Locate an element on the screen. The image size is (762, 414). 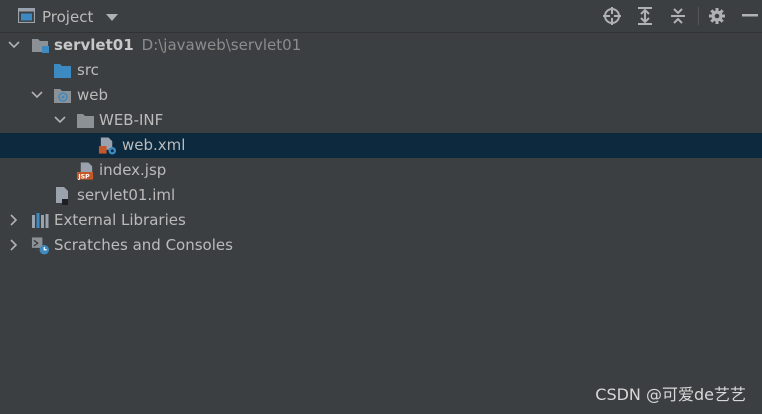
tree-label-servlet01: servlet01 D:\javaweb\servlet01 is located at coordinates (178, 45).